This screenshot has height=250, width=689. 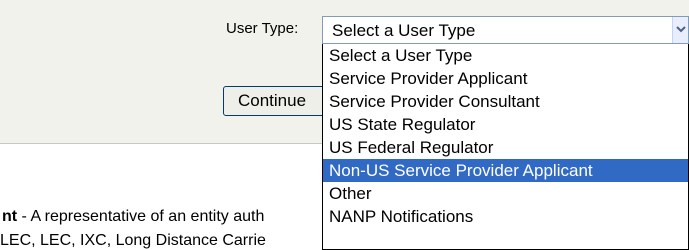 I want to click on dropdown-option: Other, so click(x=505, y=193).